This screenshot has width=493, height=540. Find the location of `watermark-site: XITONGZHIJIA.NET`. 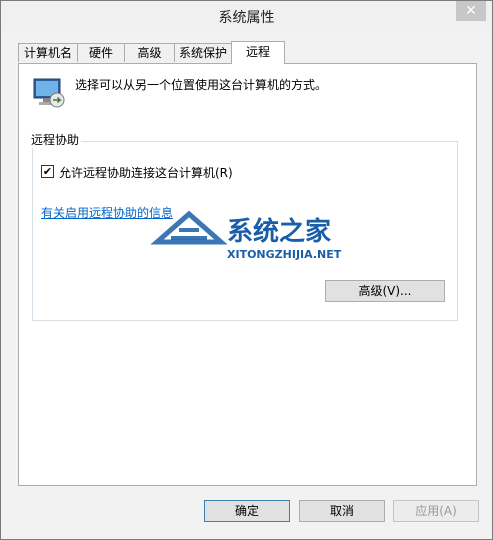

watermark-site: XITONGZHIJIA.NET is located at coordinates (284, 254).